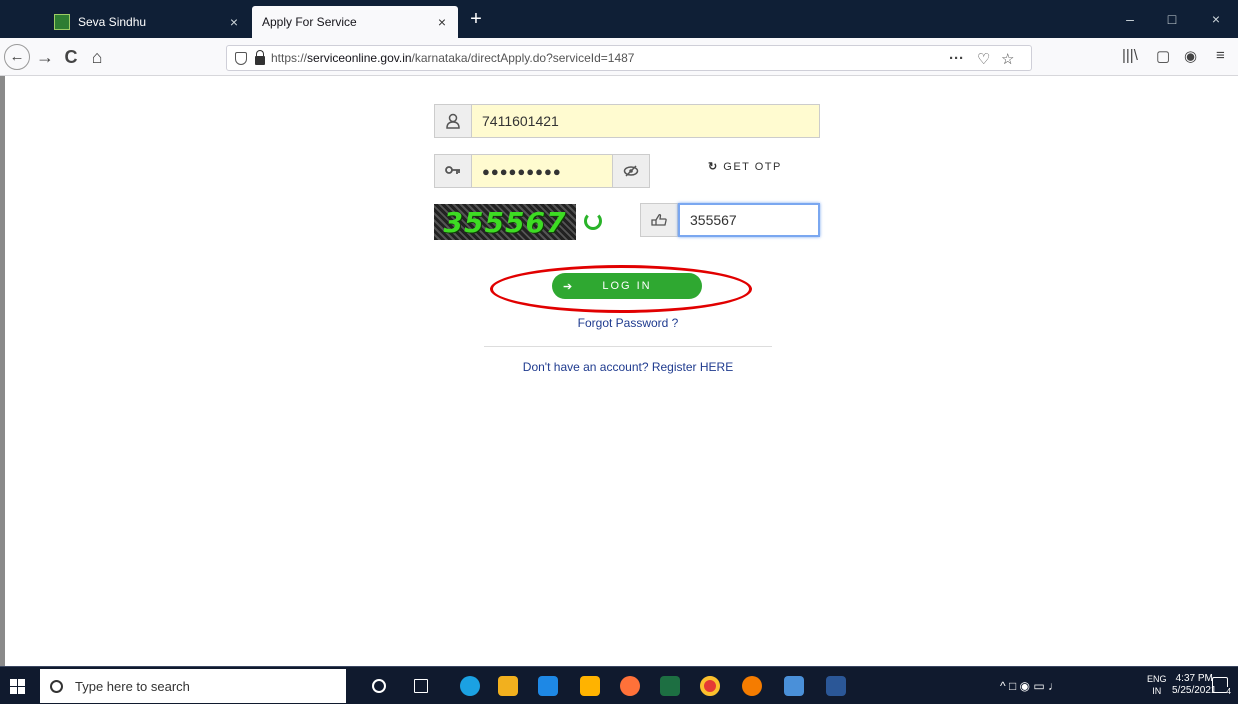 Image resolution: width=1238 pixels, height=704 pixels. Describe the element at coordinates (1157, 679) in the screenshot. I see `language-code: ENG` at that location.